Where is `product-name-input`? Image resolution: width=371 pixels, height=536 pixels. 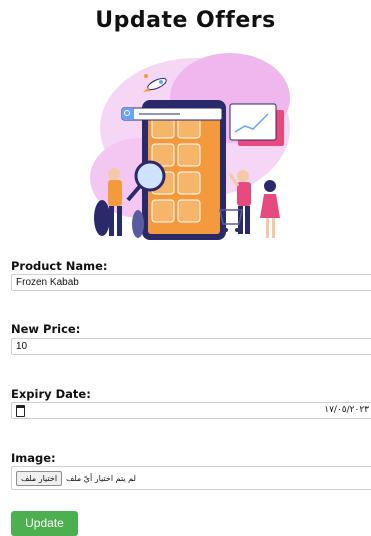 product-name-input is located at coordinates (191, 282).